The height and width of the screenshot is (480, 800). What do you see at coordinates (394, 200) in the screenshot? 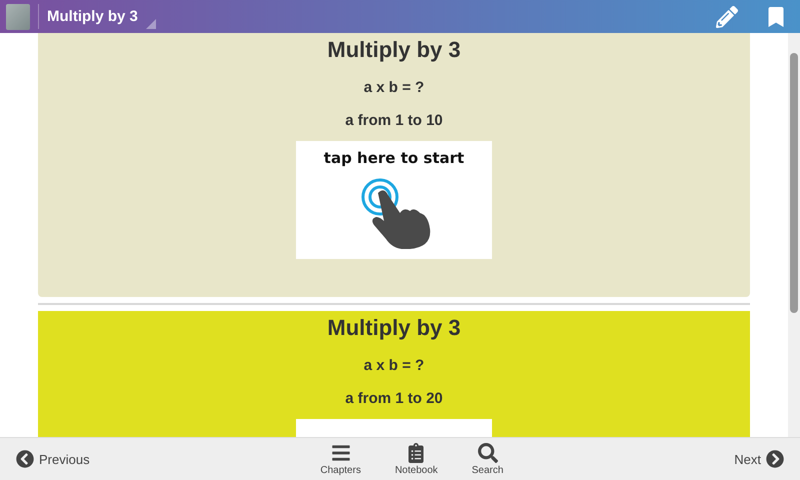
I see `start-button: tap here to start` at bounding box center [394, 200].